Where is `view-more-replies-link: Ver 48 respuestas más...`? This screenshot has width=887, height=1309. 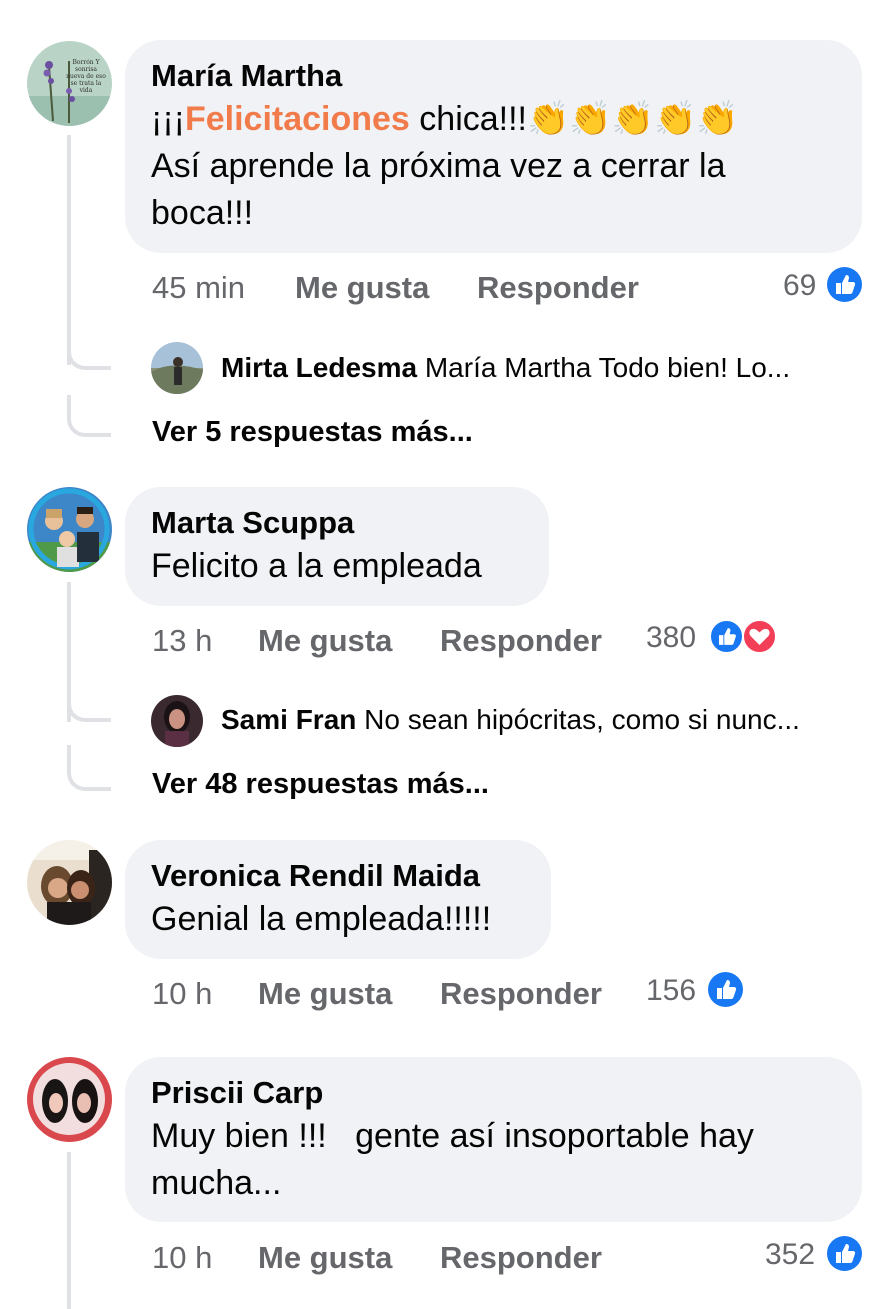
view-more-replies-link: Ver 48 respuestas más... is located at coordinates (320, 784).